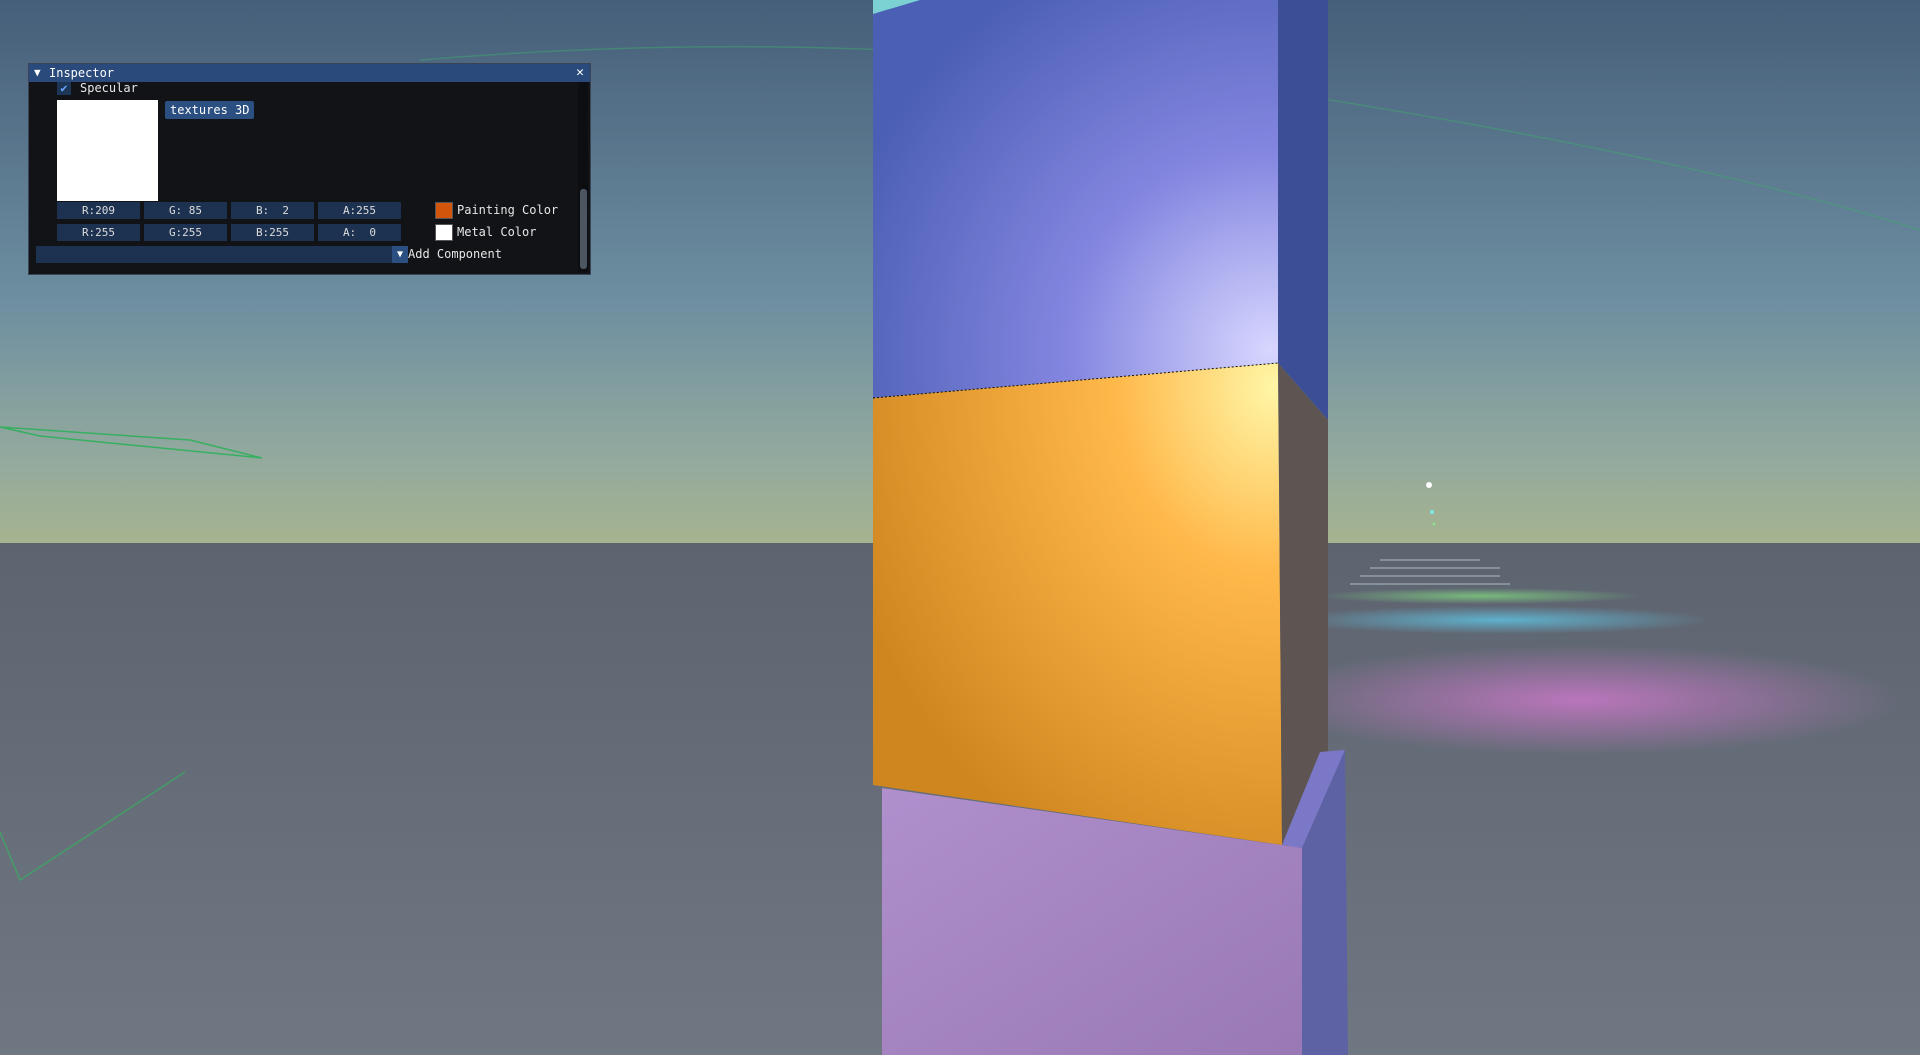 This screenshot has height=1055, width=1920. I want to click on specular-label: Specular, so click(109, 88).